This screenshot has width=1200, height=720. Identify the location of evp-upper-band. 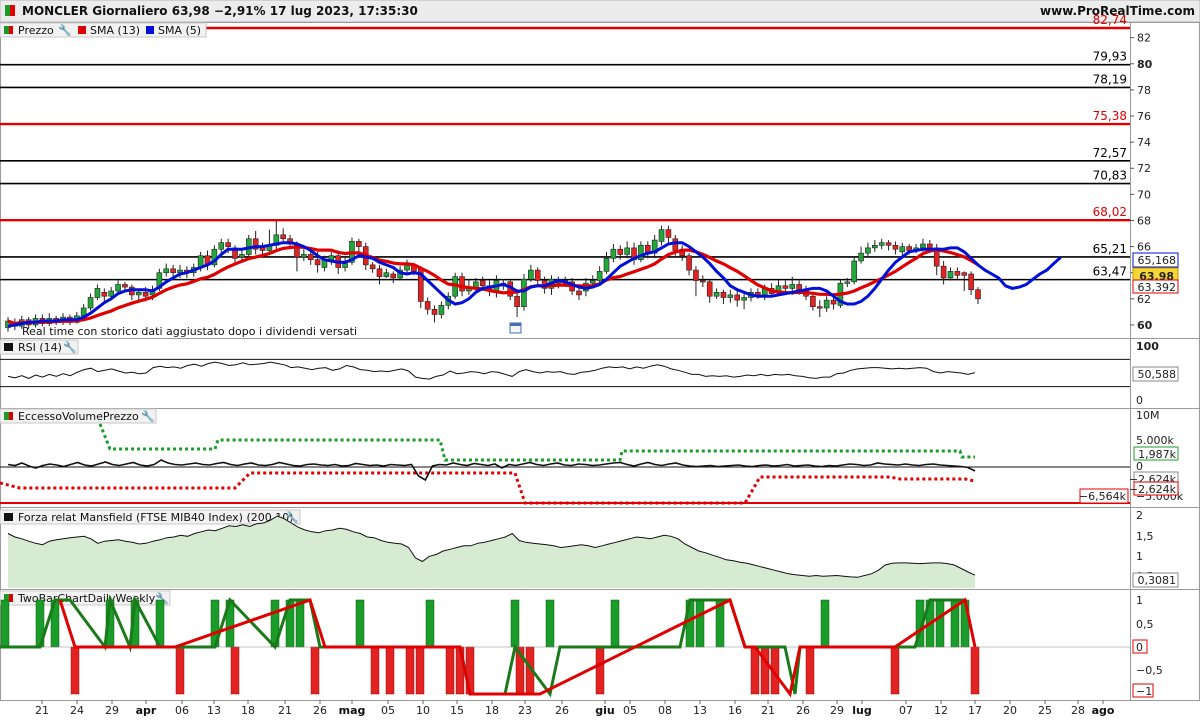
(536, 442).